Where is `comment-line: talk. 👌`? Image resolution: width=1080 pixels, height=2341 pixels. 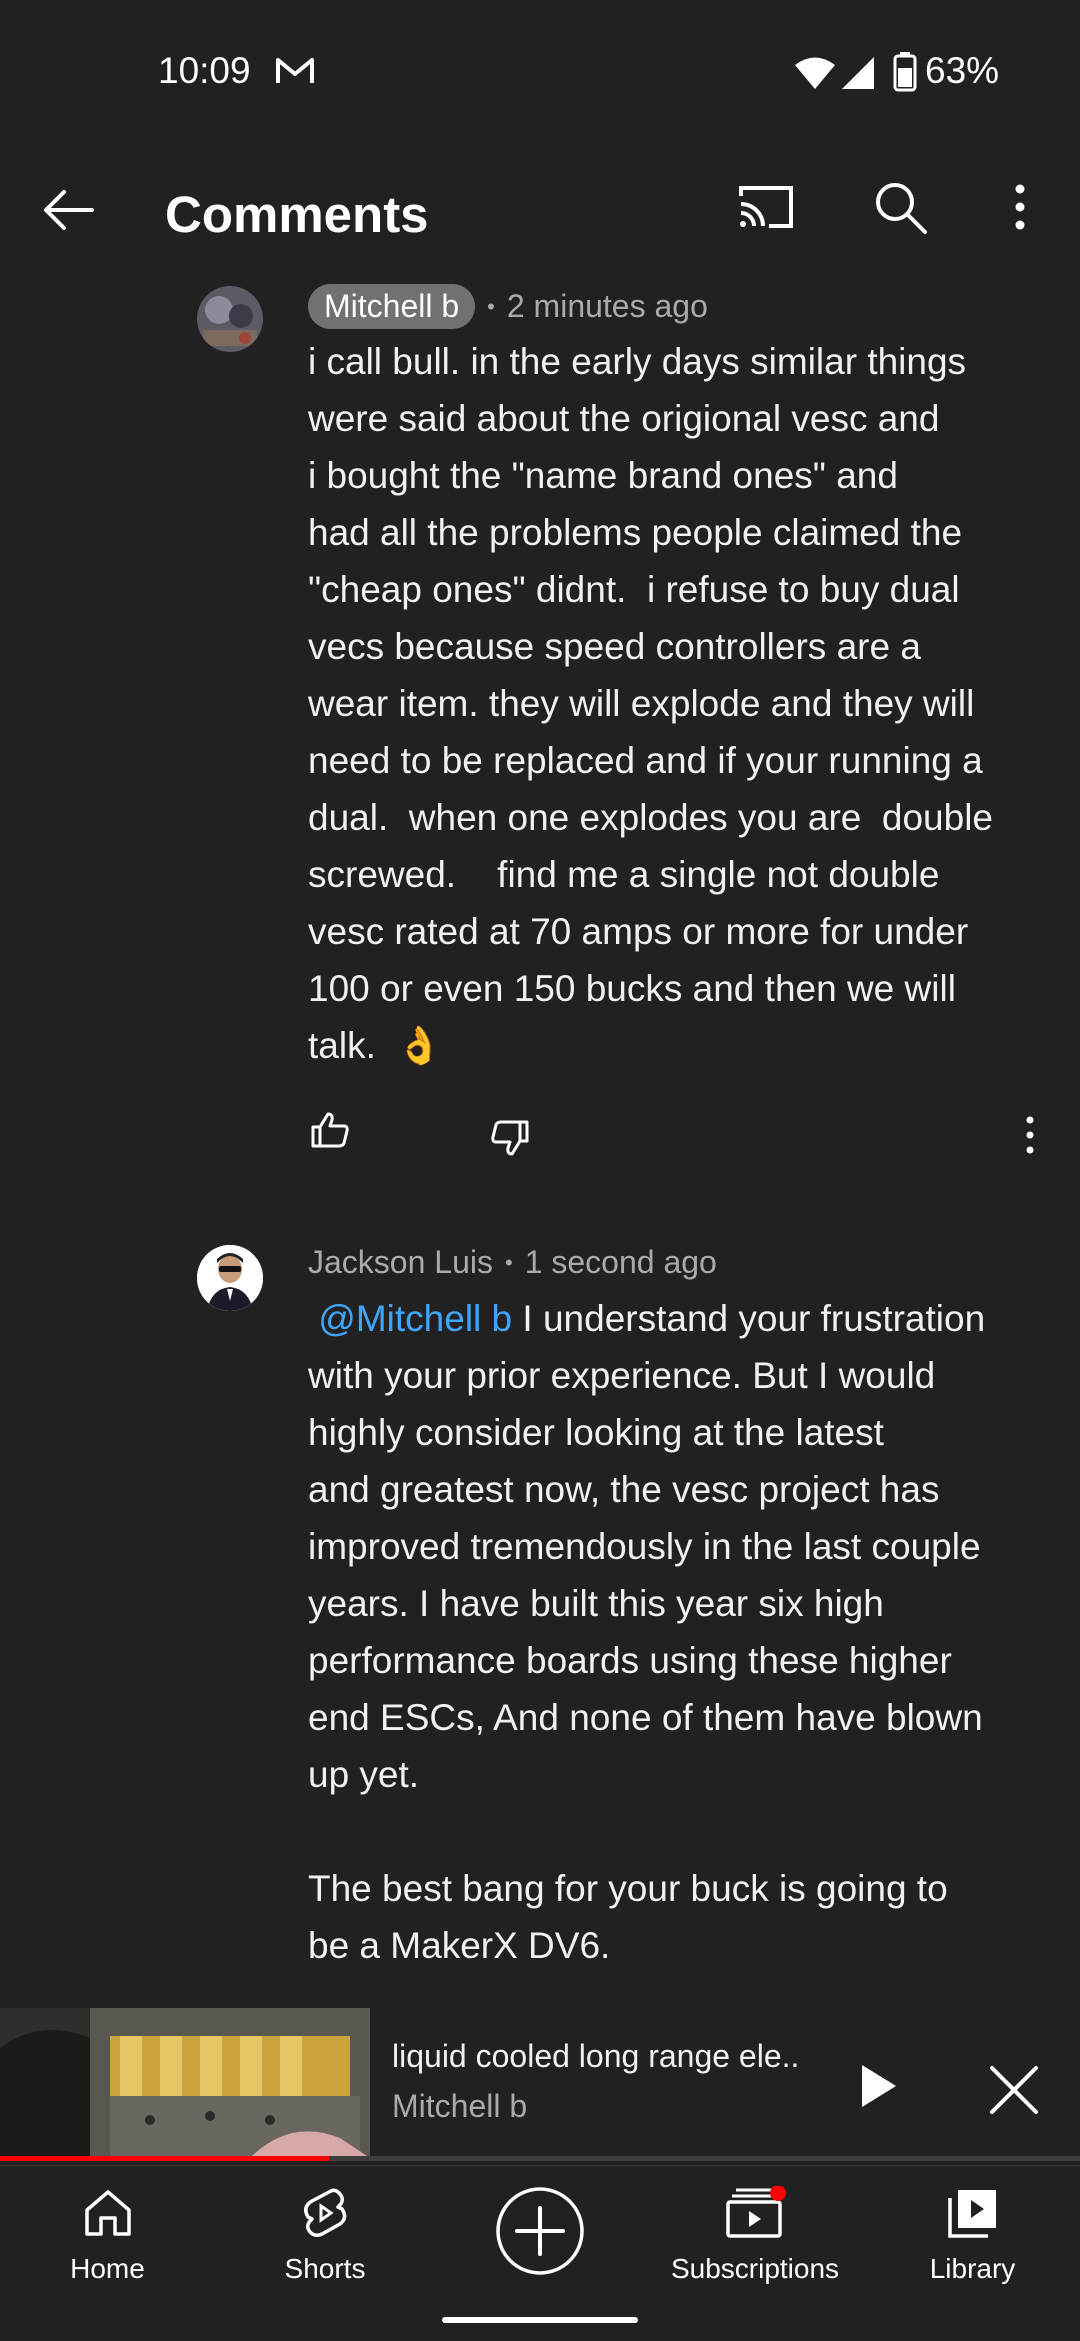 comment-line: talk. 👌 is located at coordinates (375, 1045).